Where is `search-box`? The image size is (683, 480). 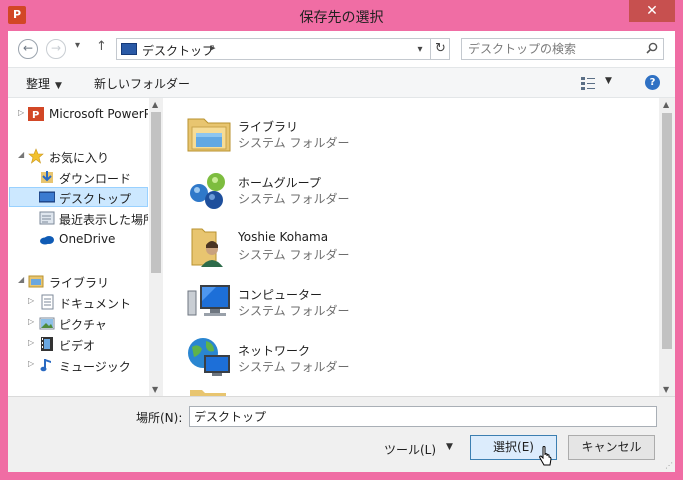
search-box is located at coordinates (562, 49).